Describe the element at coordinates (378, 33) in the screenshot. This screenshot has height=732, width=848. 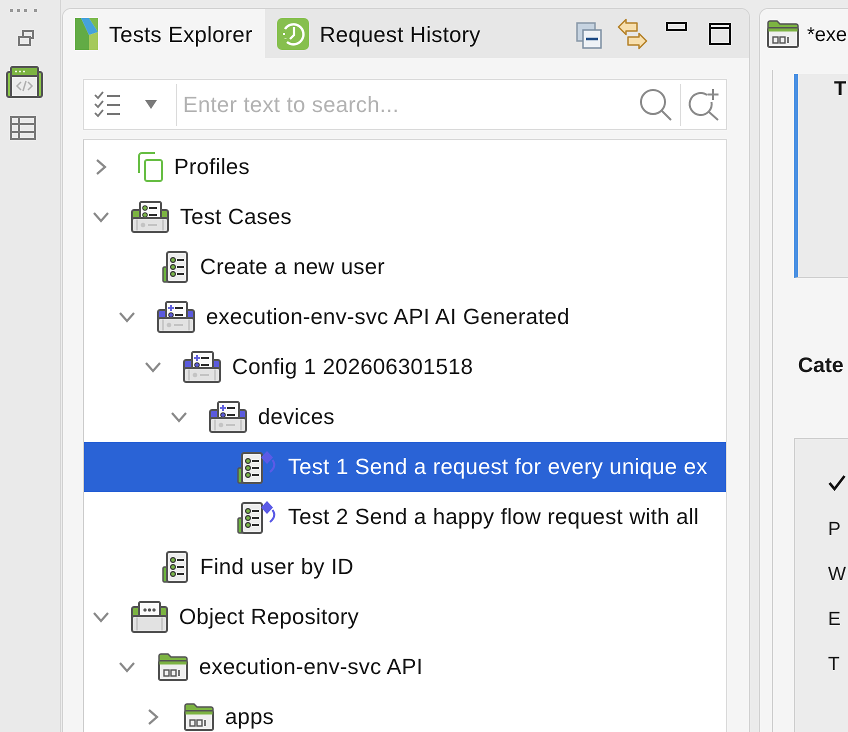
I see `tab: Request History` at that location.